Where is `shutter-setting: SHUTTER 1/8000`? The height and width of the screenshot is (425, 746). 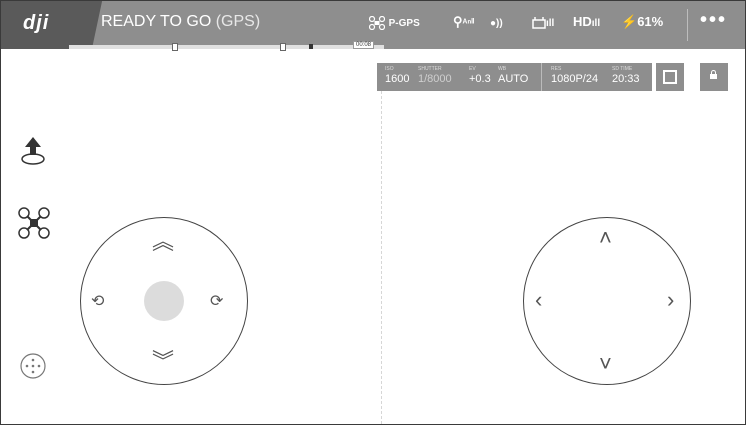 shutter-setting: SHUTTER 1/8000 is located at coordinates (435, 75).